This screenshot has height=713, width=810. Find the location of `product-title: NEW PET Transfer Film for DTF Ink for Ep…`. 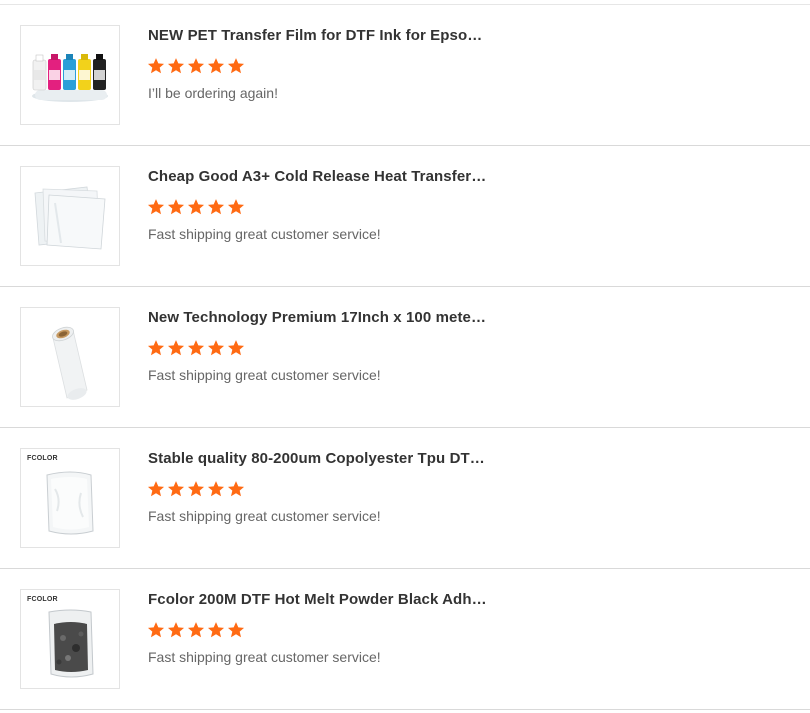

product-title: NEW PET Transfer Film for DTF Ink for Ep… is located at coordinates (318, 35).